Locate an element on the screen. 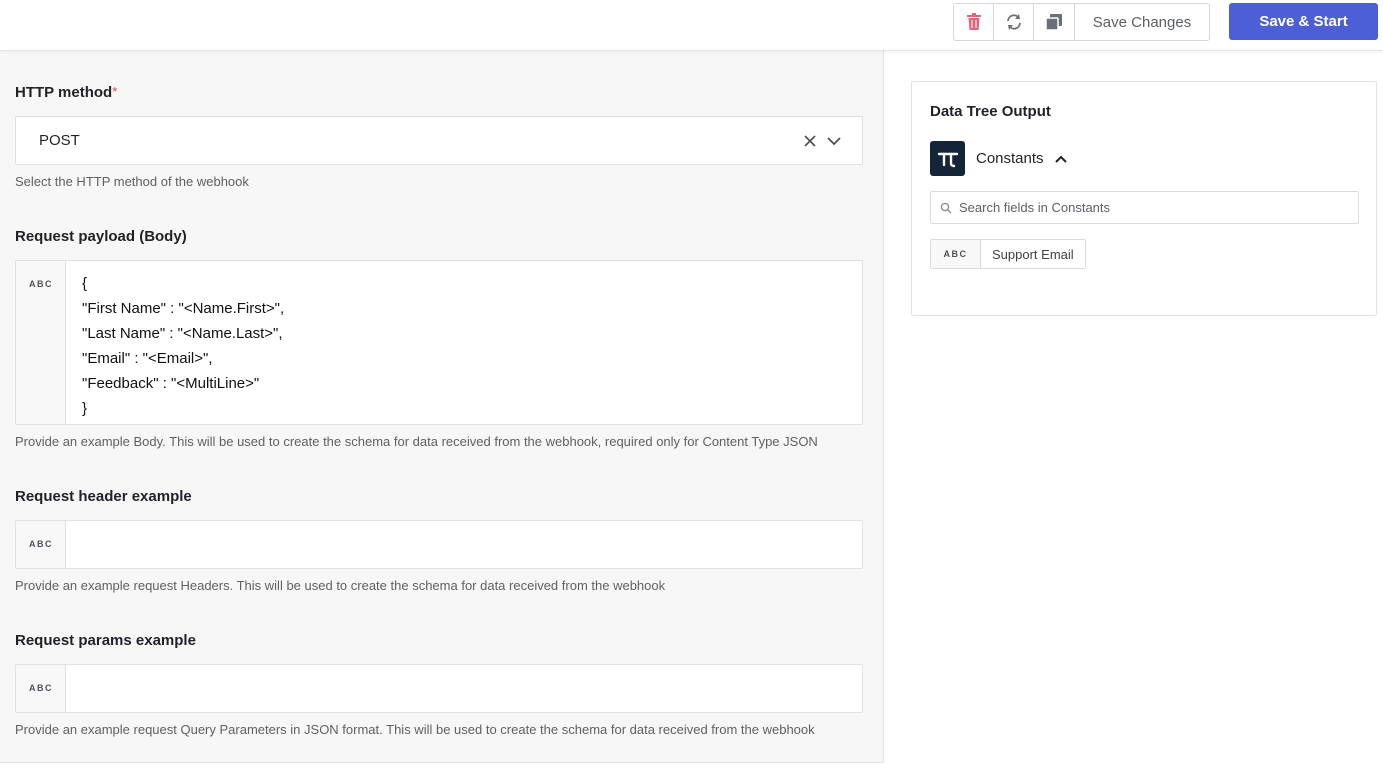 Image resolution: width=1383 pixels, height=766 pixels. top-toolbar: Save Changes Save & Start is located at coordinates (691, 25).